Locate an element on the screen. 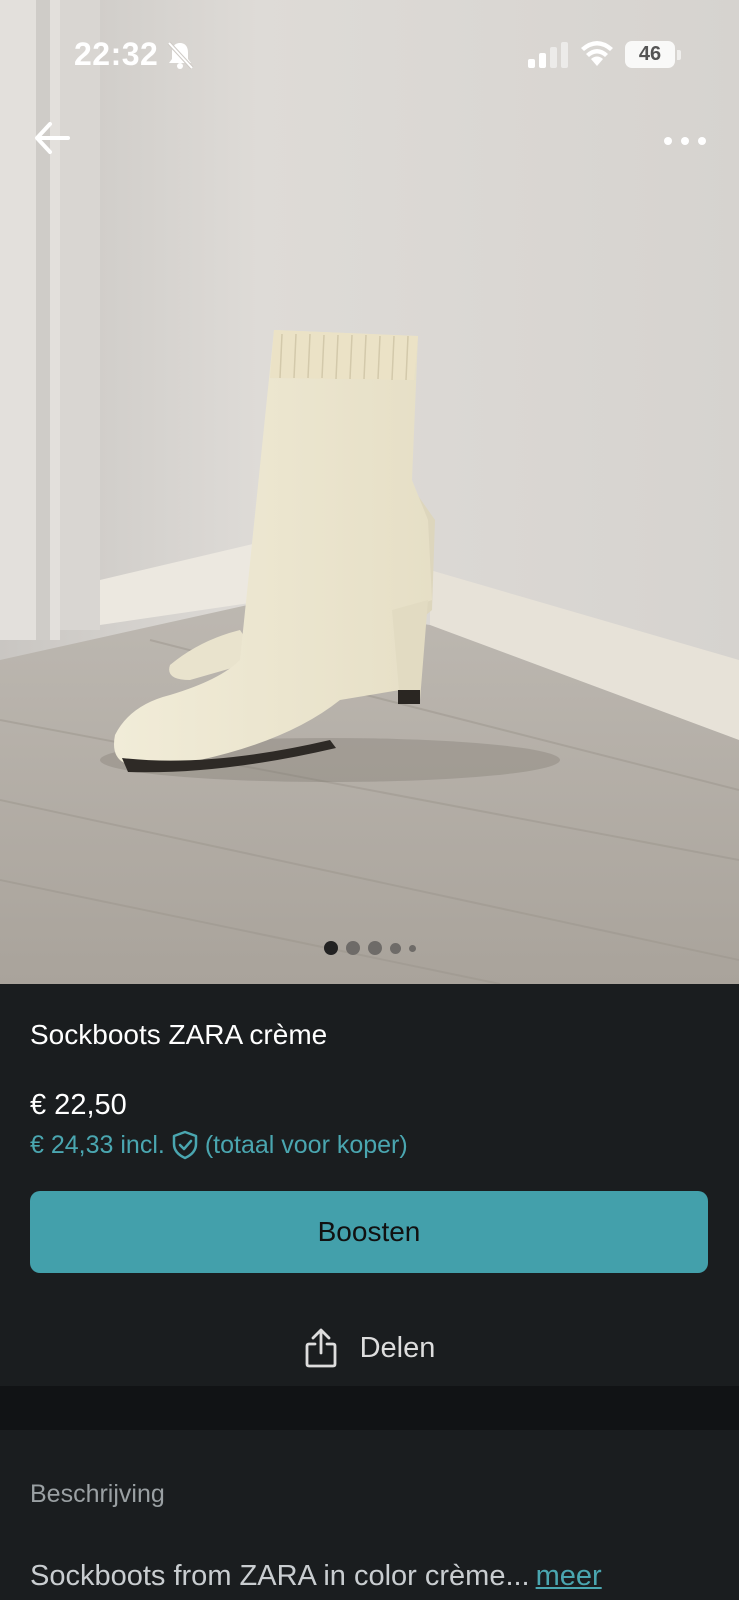 The height and width of the screenshot is (1600, 739). arrow-left-icon is located at coordinates (52, 138).